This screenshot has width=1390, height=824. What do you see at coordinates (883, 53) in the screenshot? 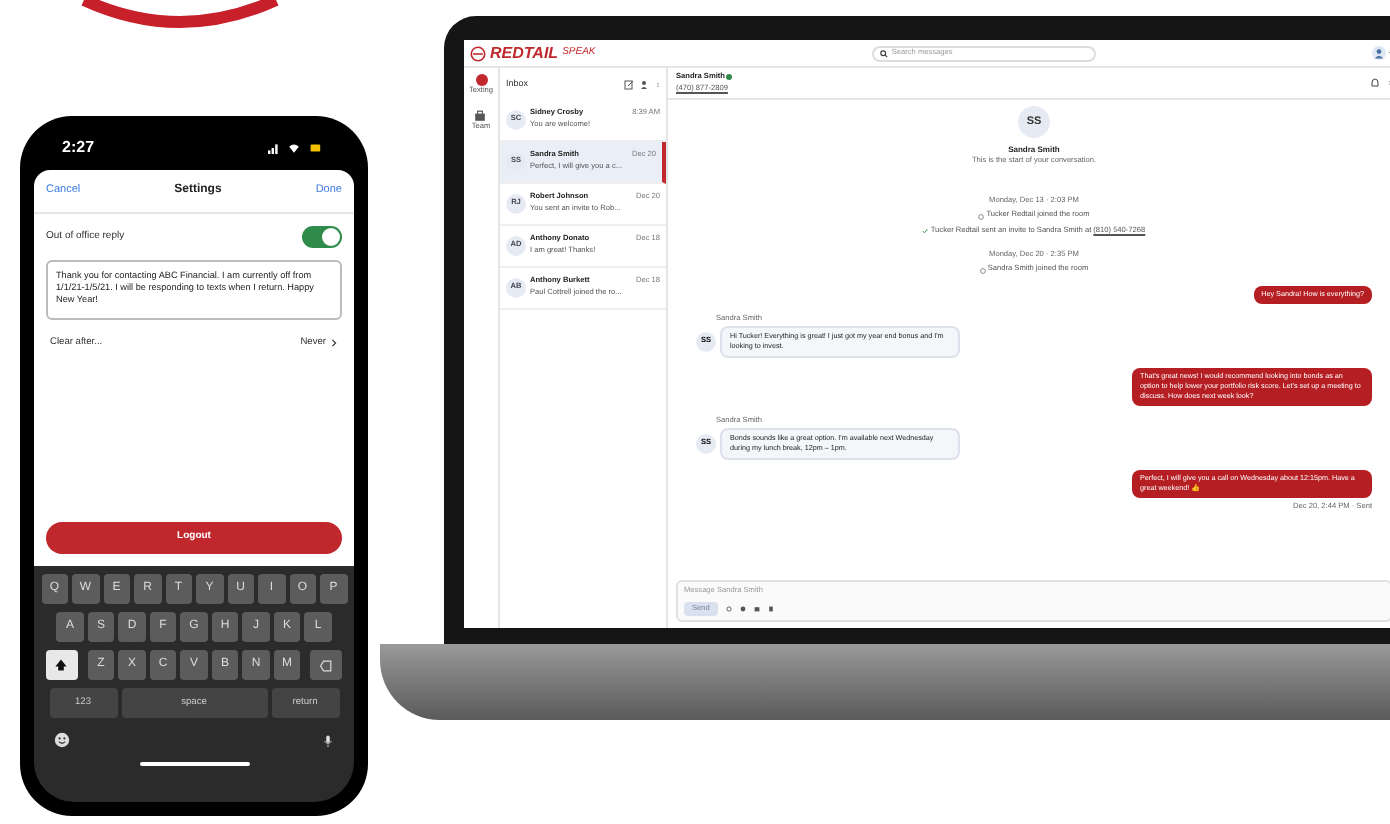
I see `search-icon` at bounding box center [883, 53].